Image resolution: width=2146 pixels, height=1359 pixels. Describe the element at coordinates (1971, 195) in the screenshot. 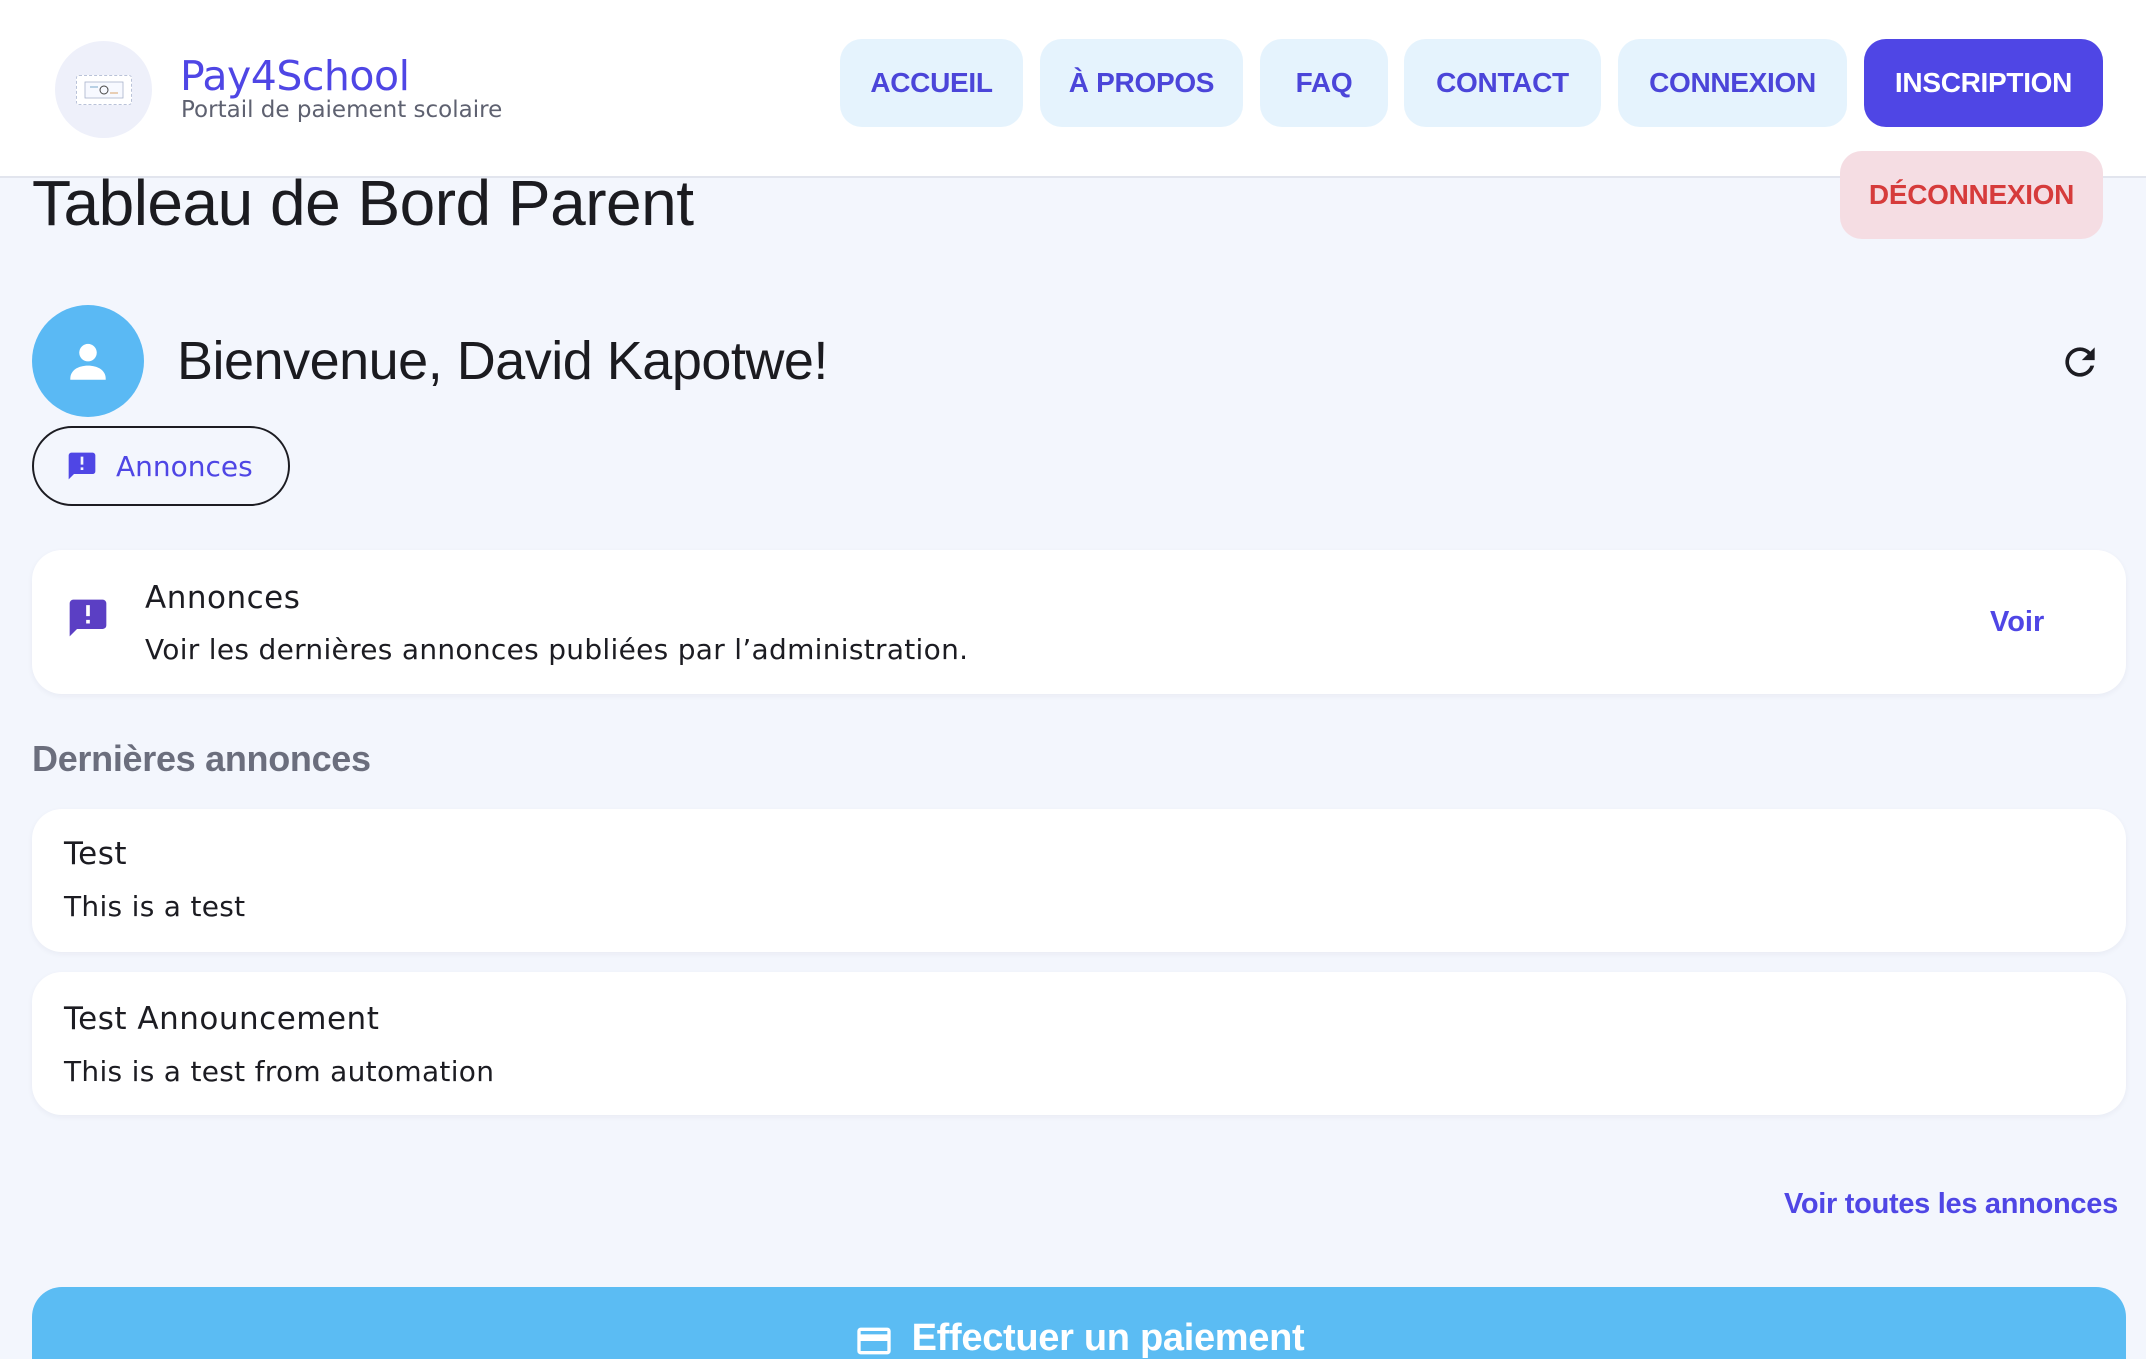

I see `logout-button: DÉCONNEXION` at that location.